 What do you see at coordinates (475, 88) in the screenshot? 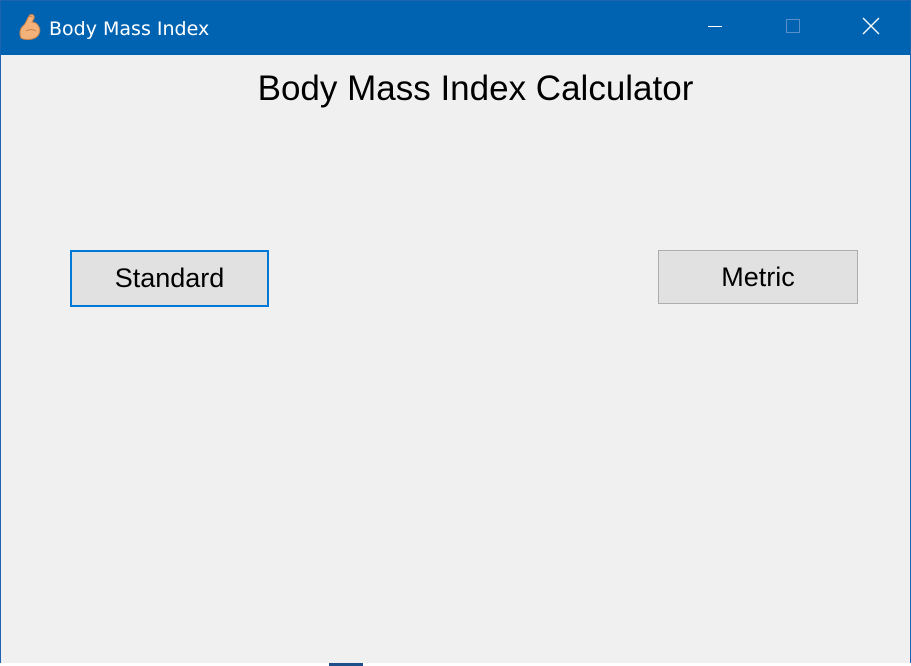
I see `page-title: Body Mass Index Calculator` at bounding box center [475, 88].